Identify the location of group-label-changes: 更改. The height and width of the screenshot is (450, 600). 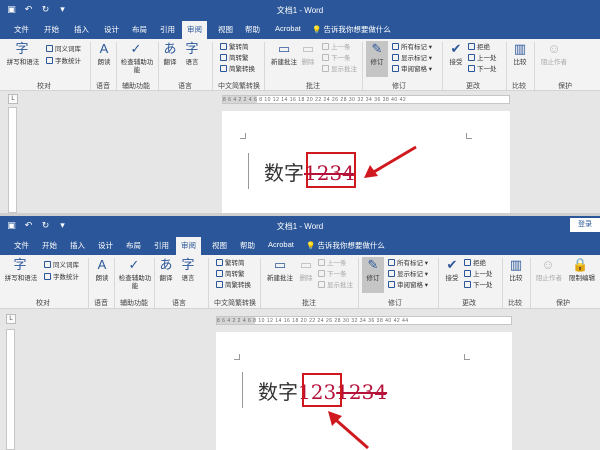
(473, 86).